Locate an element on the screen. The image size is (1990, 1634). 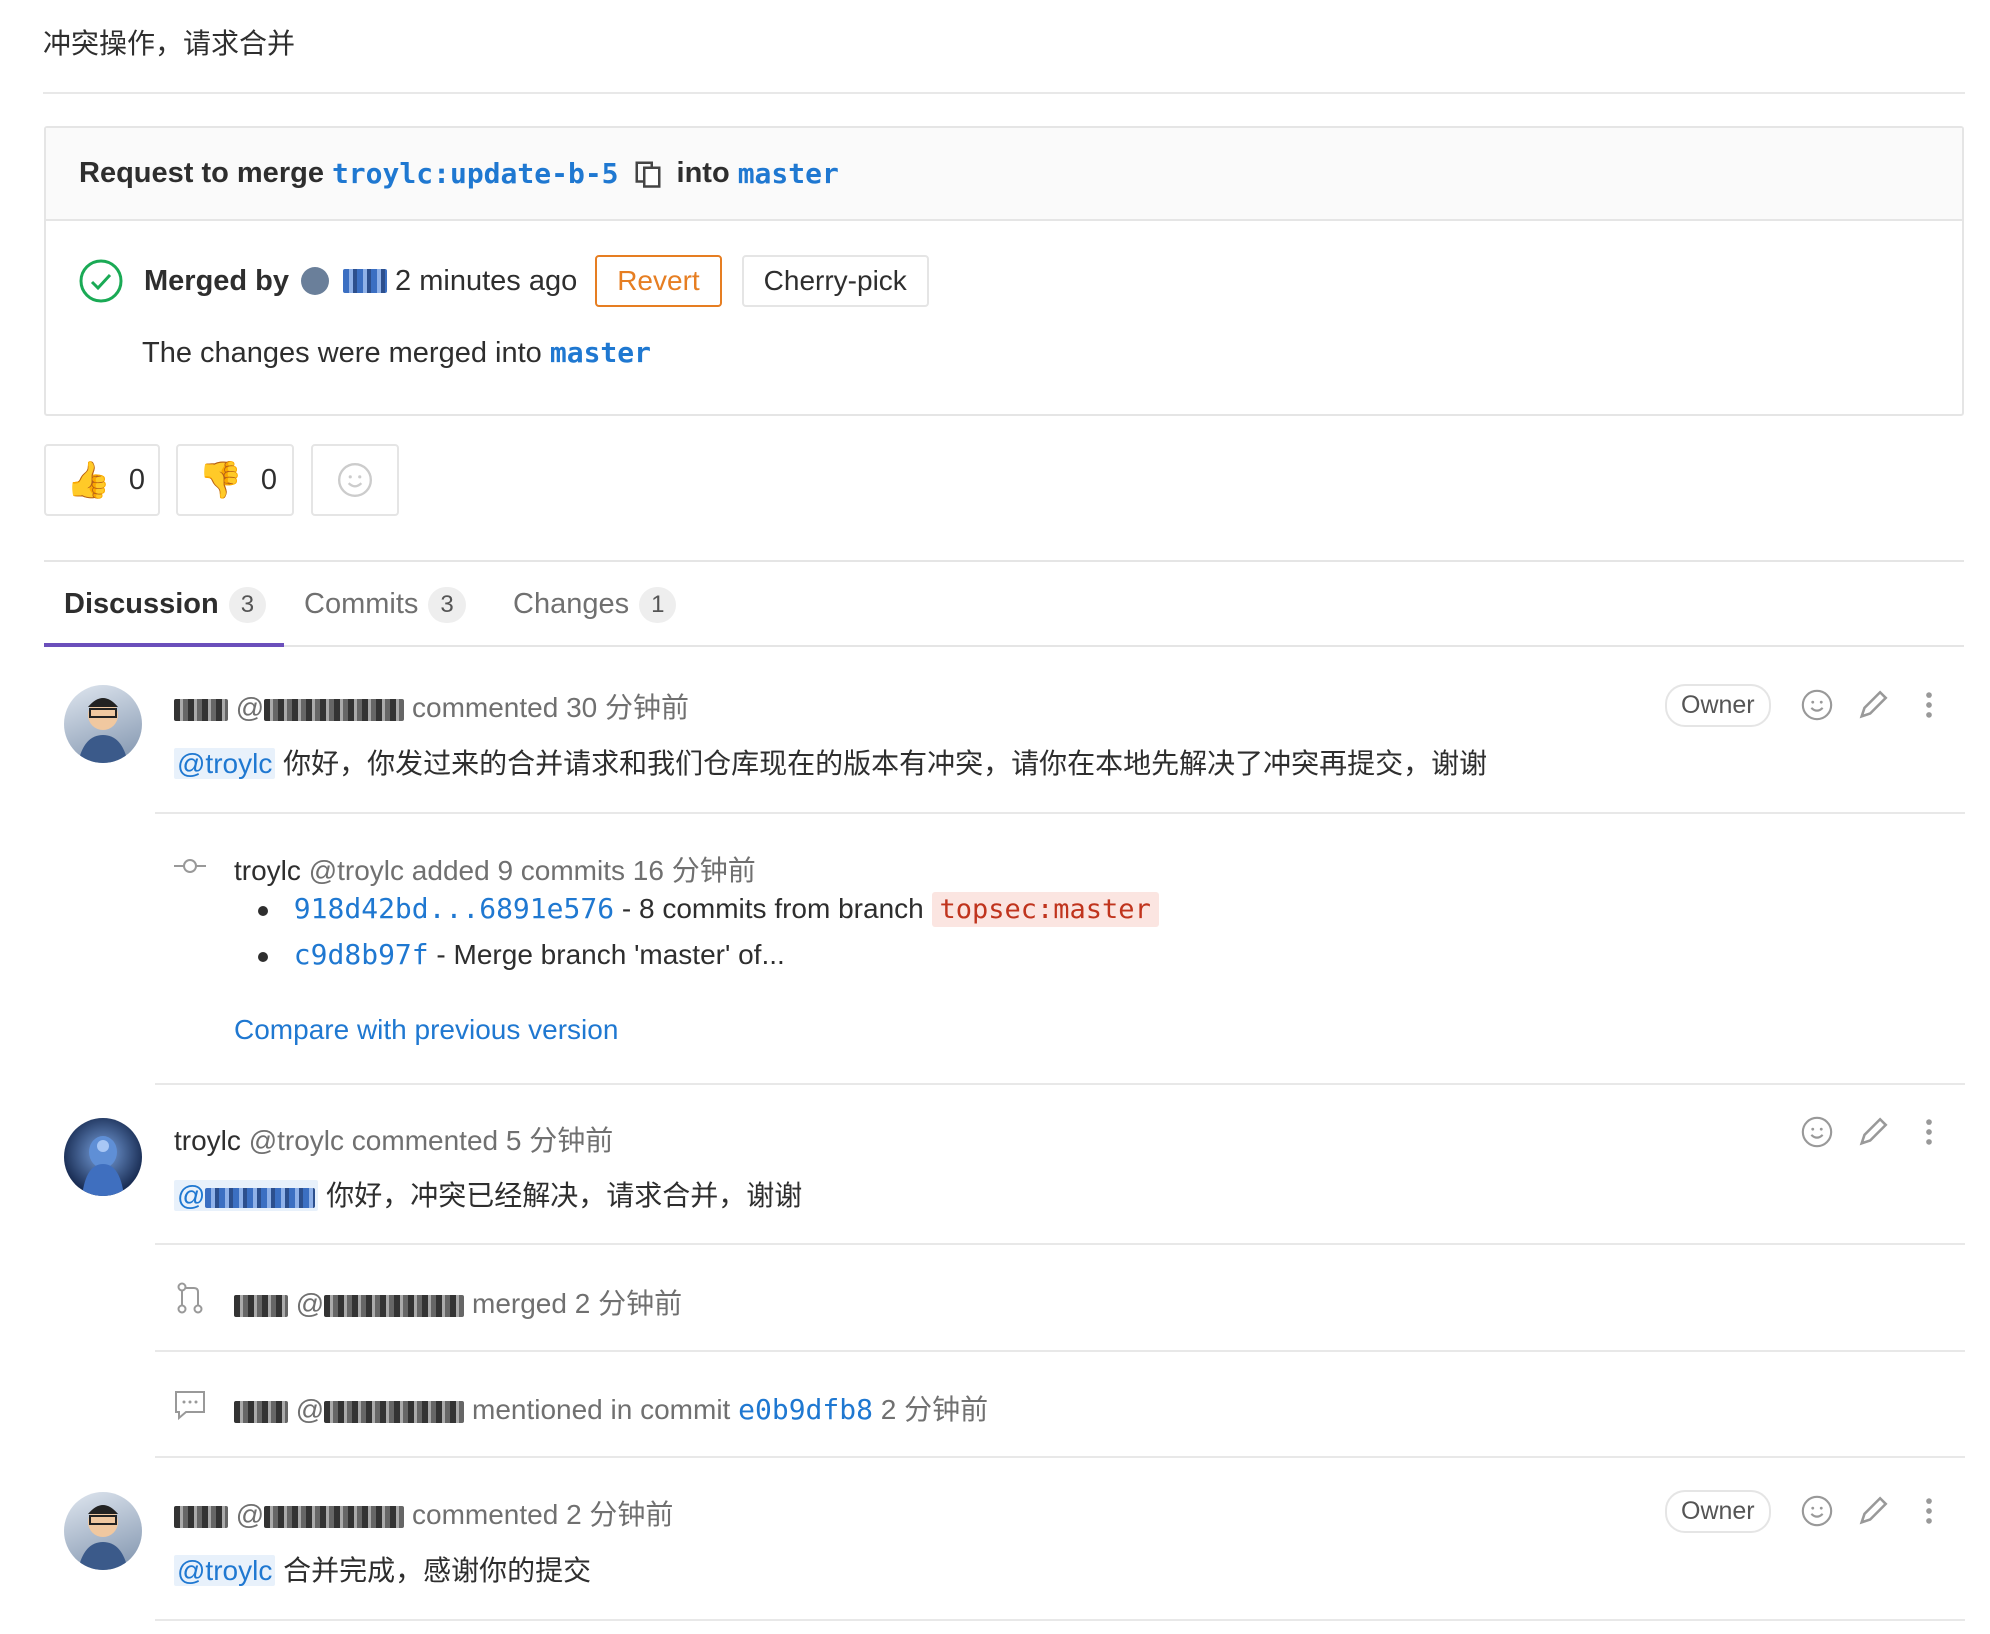
comment-icon is located at coordinates (190, 1406).